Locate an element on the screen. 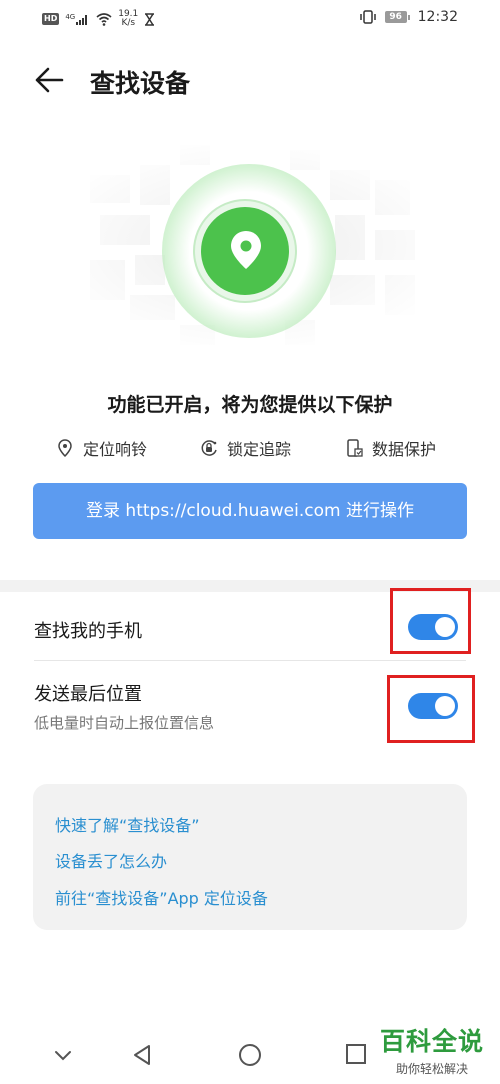  status-bar-left: HD 4G 19.1 K/s is located at coordinates (98, 19).